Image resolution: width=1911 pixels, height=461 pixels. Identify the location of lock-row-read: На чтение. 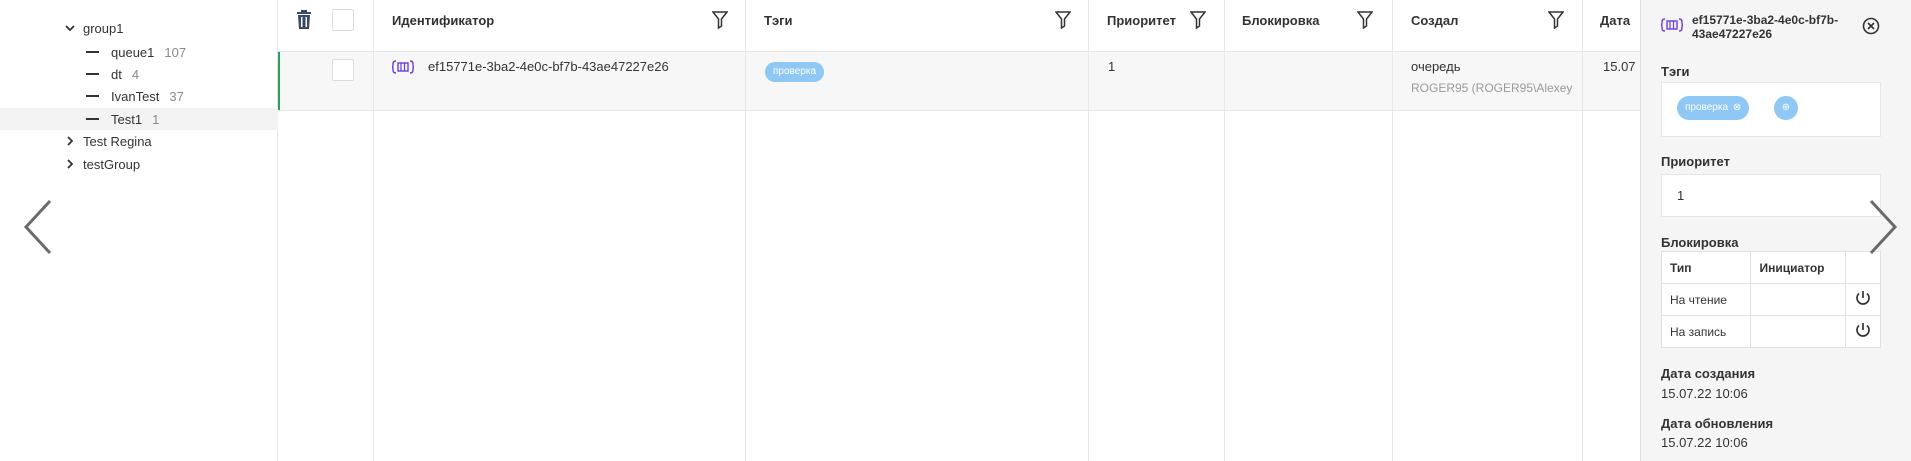
(1770, 299).